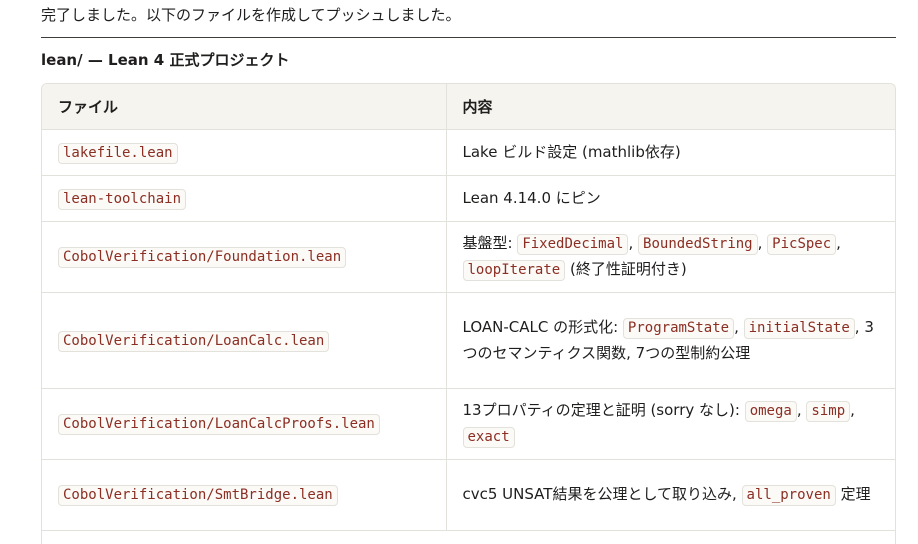 This screenshot has height=544, width=918. Describe the element at coordinates (468, 37) in the screenshot. I see `horizontal-divider` at that location.